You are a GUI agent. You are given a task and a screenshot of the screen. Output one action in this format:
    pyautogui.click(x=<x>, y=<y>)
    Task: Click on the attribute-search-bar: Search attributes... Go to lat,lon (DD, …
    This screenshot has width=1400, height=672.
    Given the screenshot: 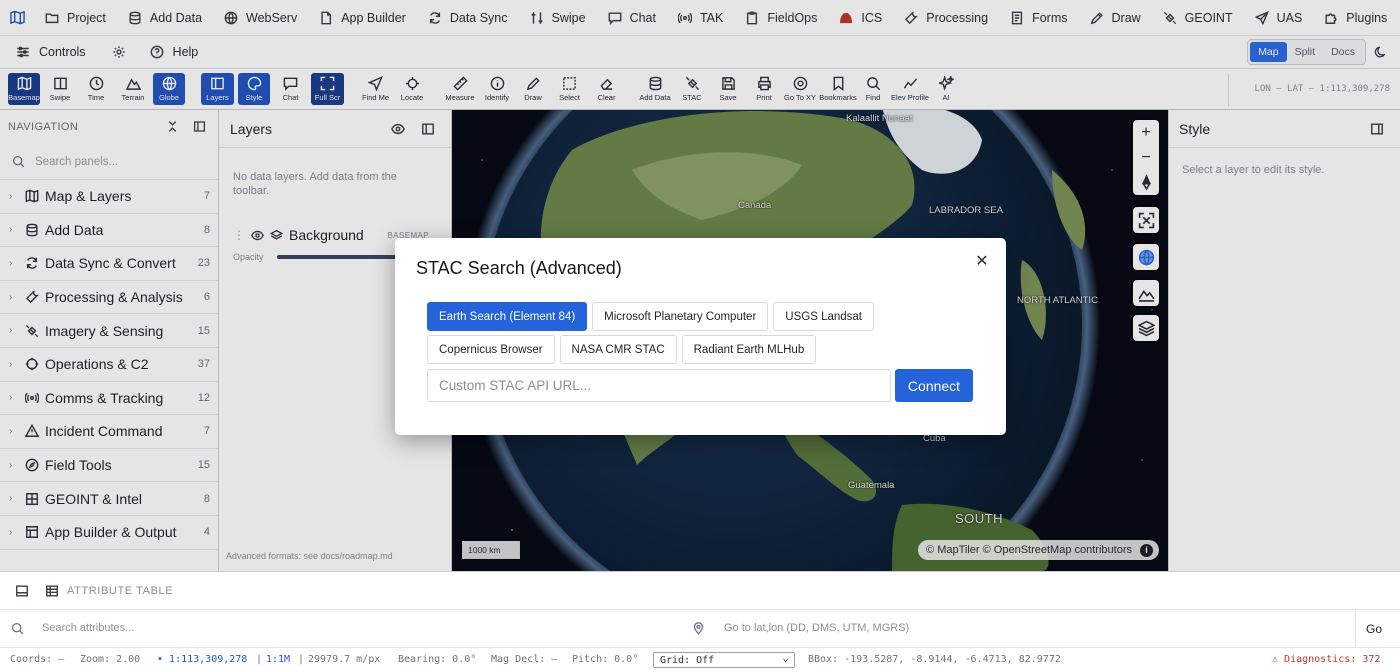 What is the action you would take?
    pyautogui.click(x=700, y=629)
    